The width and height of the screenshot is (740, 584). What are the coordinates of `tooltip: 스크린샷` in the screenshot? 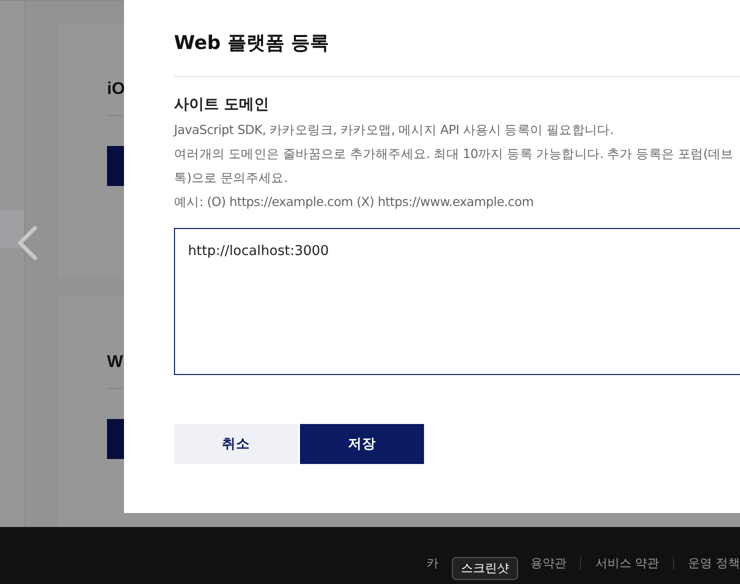 It's located at (485, 568).